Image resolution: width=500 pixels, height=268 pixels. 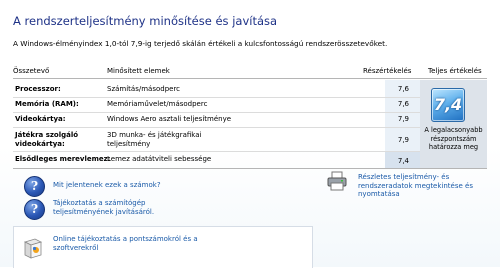 What do you see at coordinates (337, 181) in the screenshot?
I see `printer-icon` at bounding box center [337, 181].